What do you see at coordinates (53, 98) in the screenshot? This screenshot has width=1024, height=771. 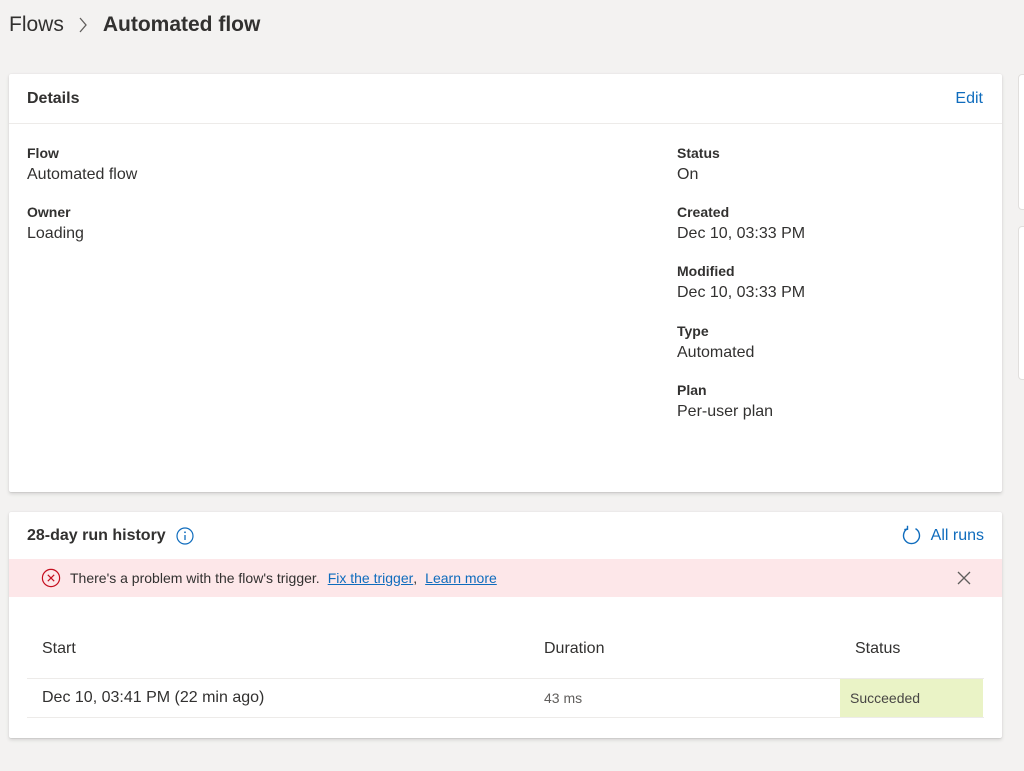 I see `details-title: Details` at bounding box center [53, 98].